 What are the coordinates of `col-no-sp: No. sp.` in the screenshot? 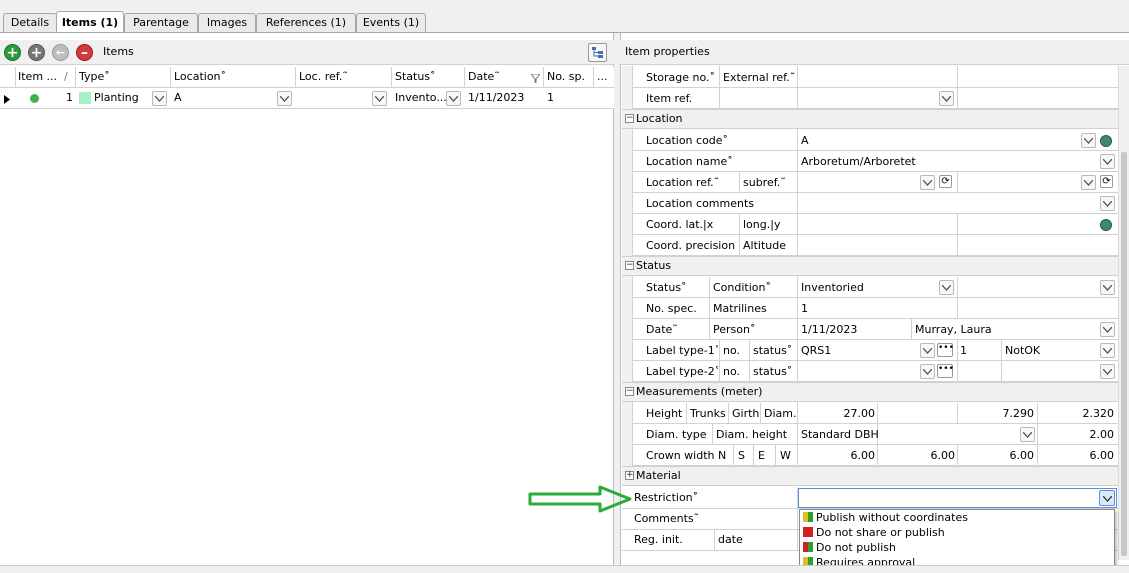 It's located at (569, 77).